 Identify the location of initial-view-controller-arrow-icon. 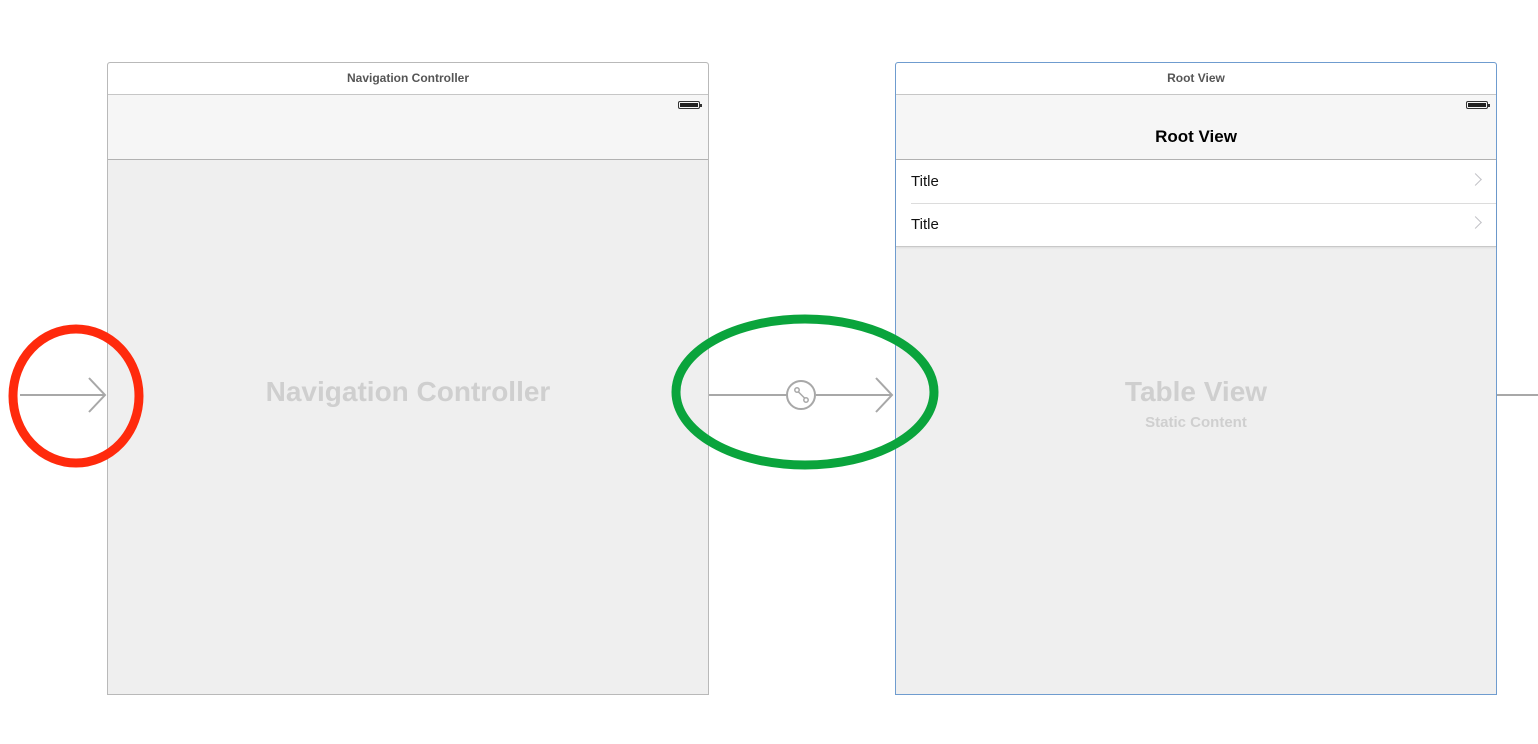
(63, 395).